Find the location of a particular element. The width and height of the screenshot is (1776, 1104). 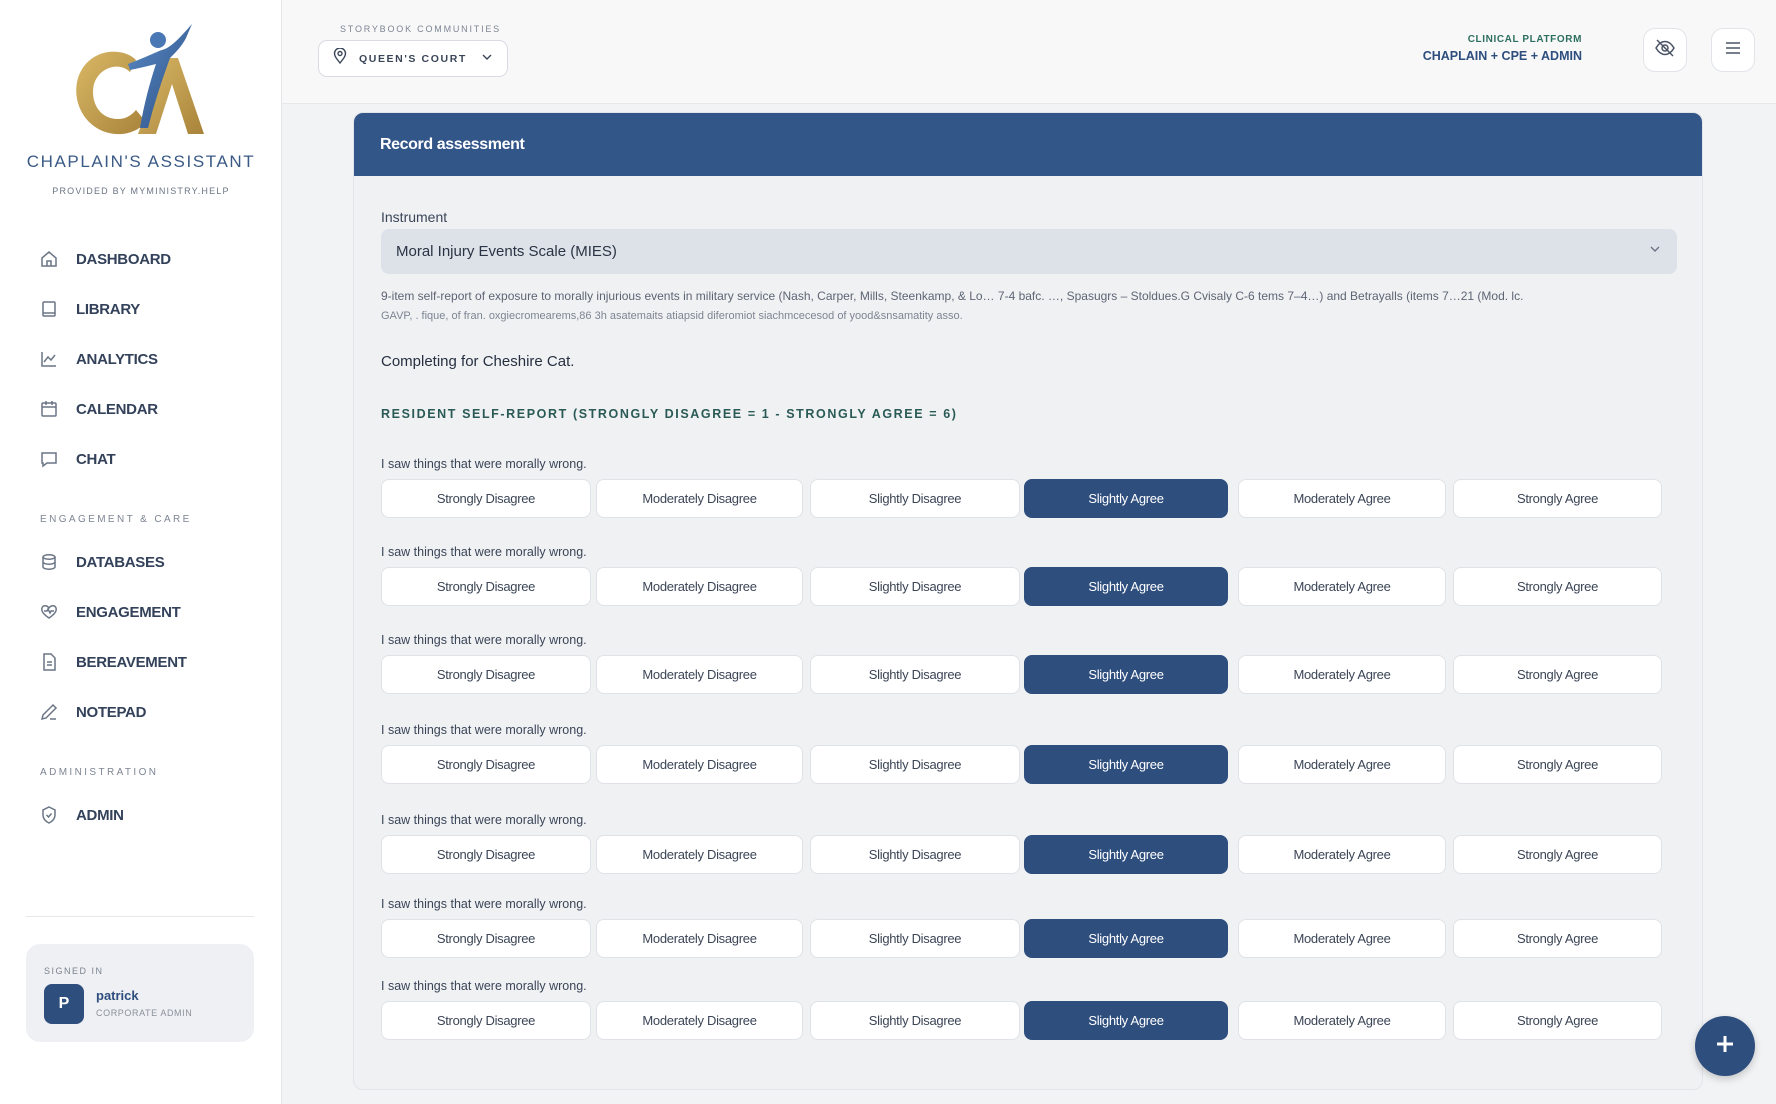

community-caption: STORYBOOK COMMUNITIES is located at coordinates (420, 29).